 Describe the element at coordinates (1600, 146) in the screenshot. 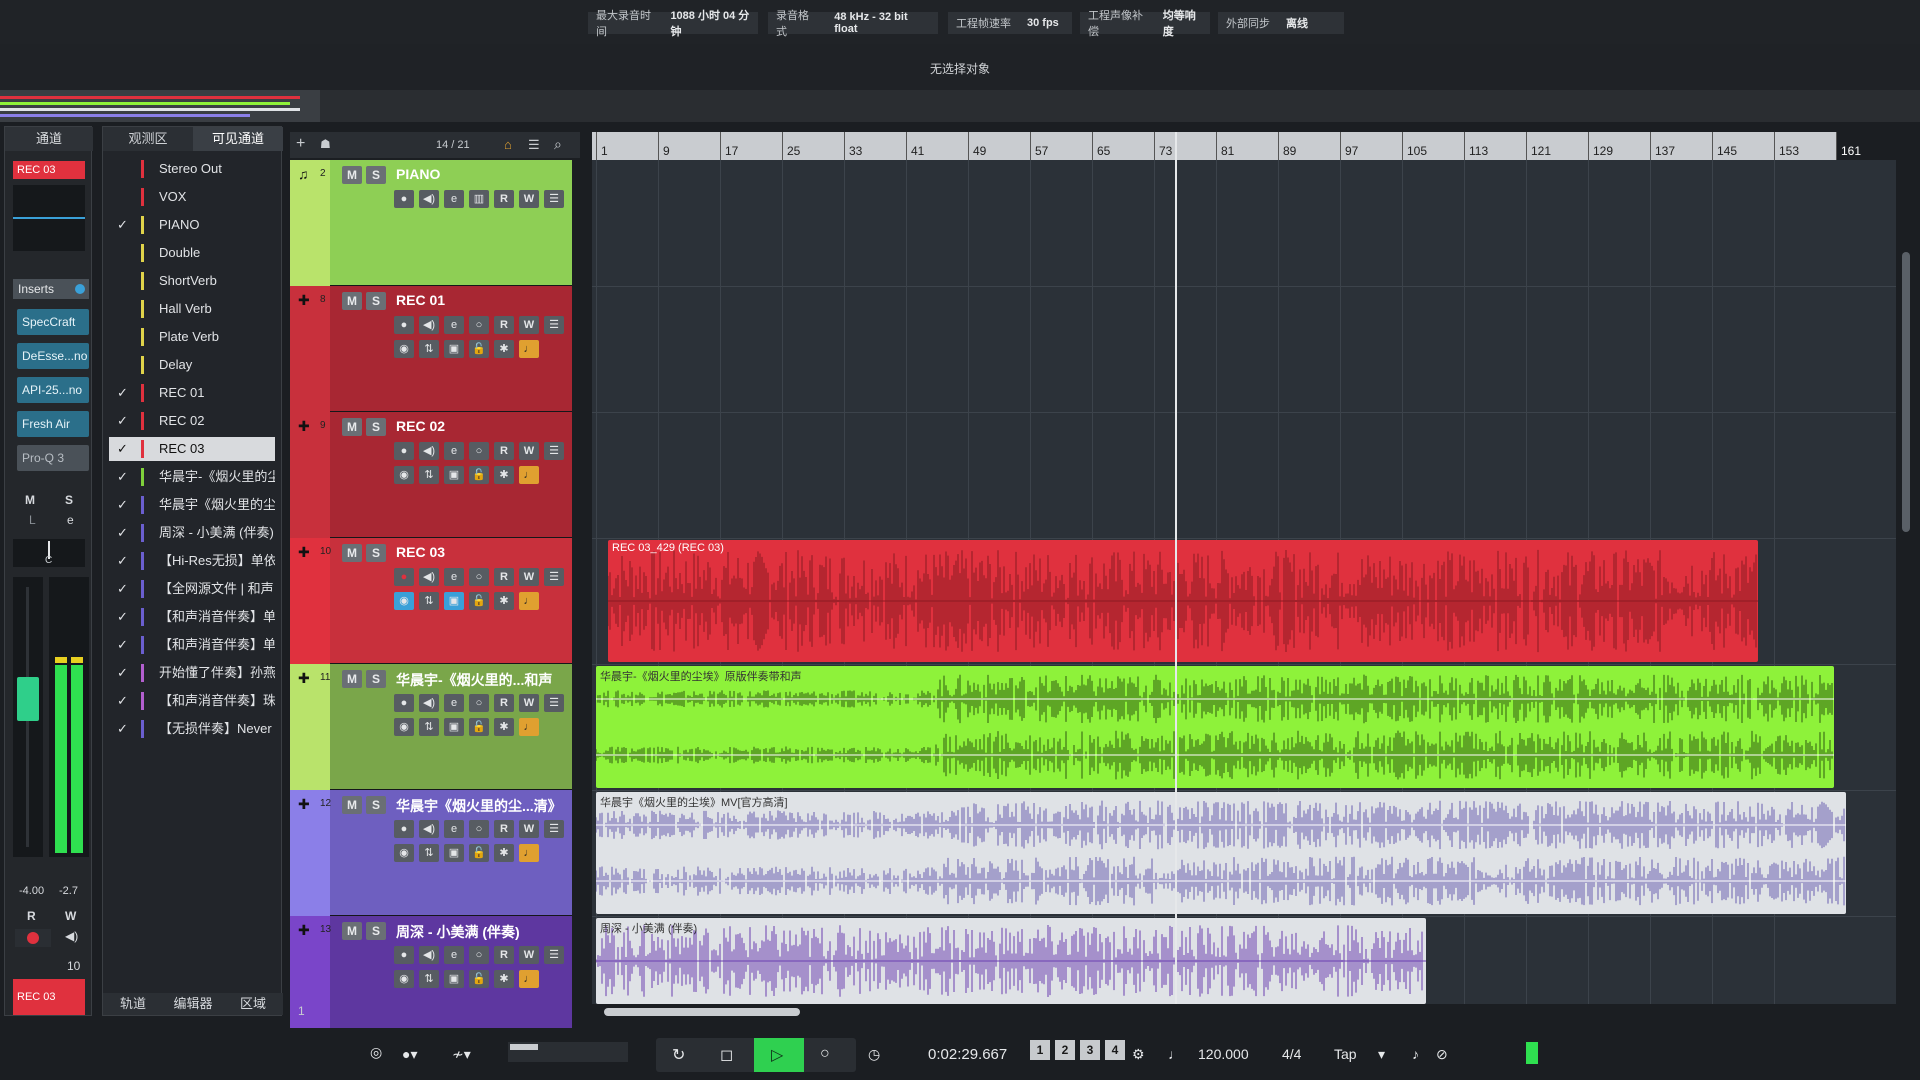

I see `ruler-bar-label: 129` at that location.